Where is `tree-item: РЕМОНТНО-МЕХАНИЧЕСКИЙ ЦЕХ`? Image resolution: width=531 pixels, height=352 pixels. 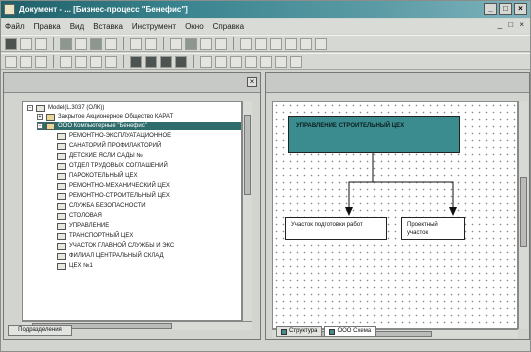
tree-item: РЕМОНТНО-МЕХАНИЧЕСКИЙ ЦЕХ is located at coordinates (113, 186).